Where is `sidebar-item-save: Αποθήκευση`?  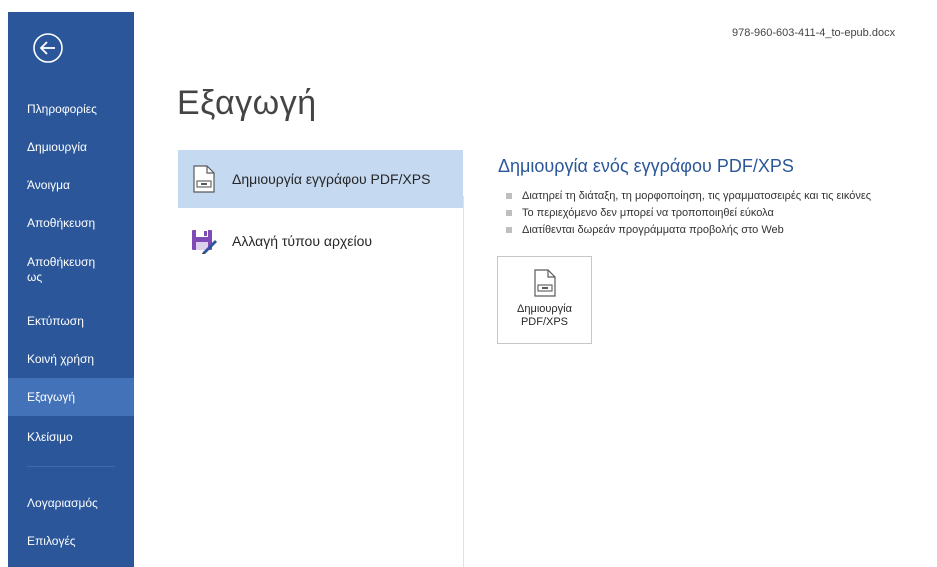 sidebar-item-save: Αποθήκευση is located at coordinates (71, 223).